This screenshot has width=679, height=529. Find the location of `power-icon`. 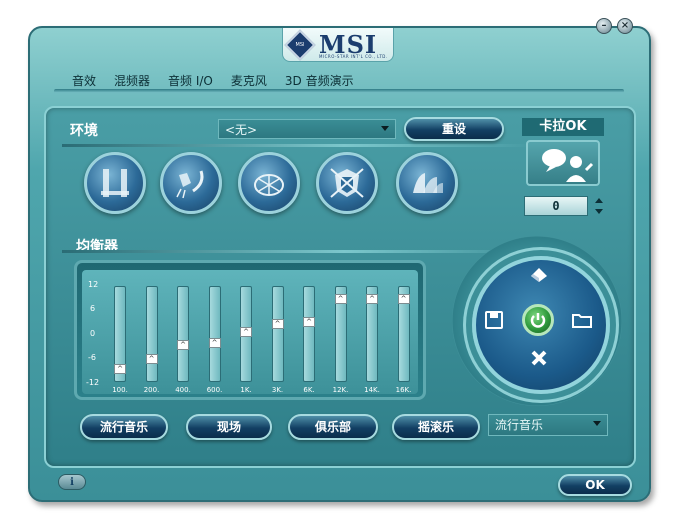

power-icon is located at coordinates (538, 320).